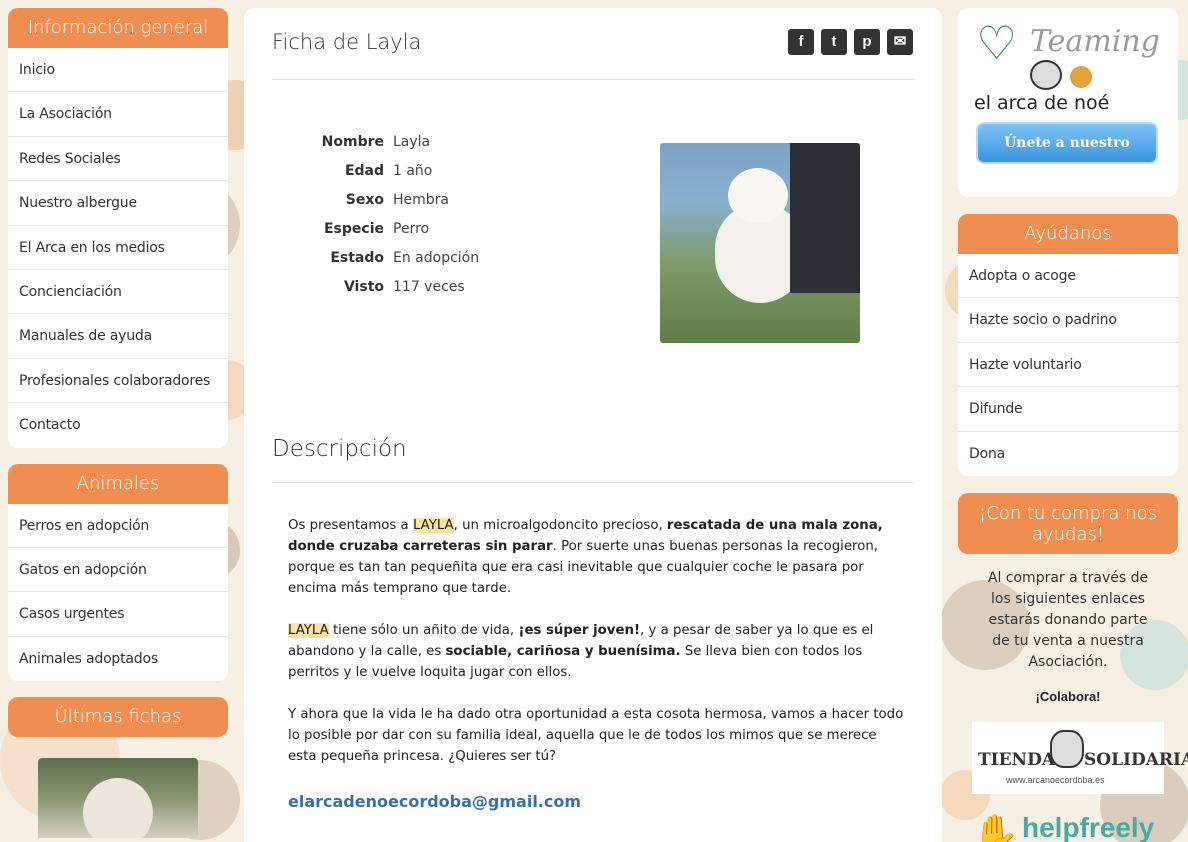  What do you see at coordinates (1017, 759) in the screenshot?
I see `tienda-left-label: TIENDA` at bounding box center [1017, 759].